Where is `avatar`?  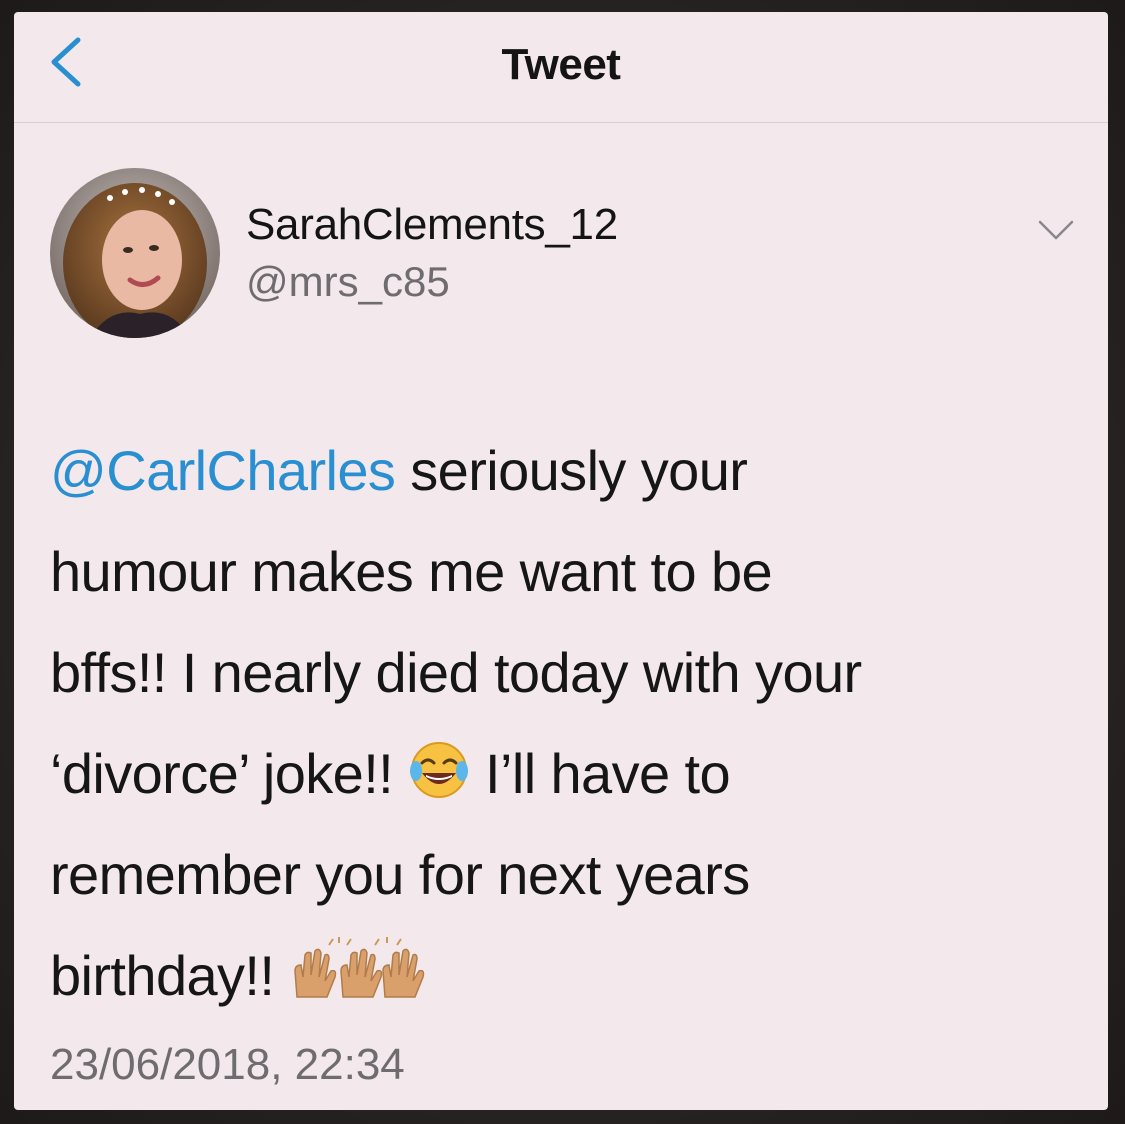
avatar is located at coordinates (135, 253).